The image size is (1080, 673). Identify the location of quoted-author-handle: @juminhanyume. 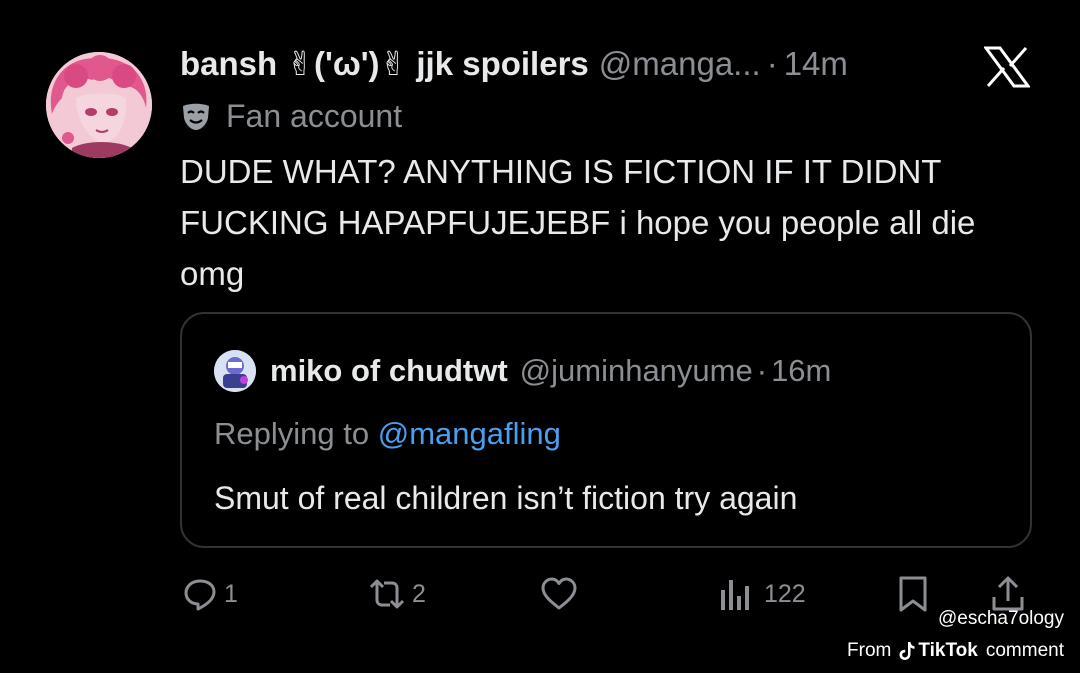
(636, 371).